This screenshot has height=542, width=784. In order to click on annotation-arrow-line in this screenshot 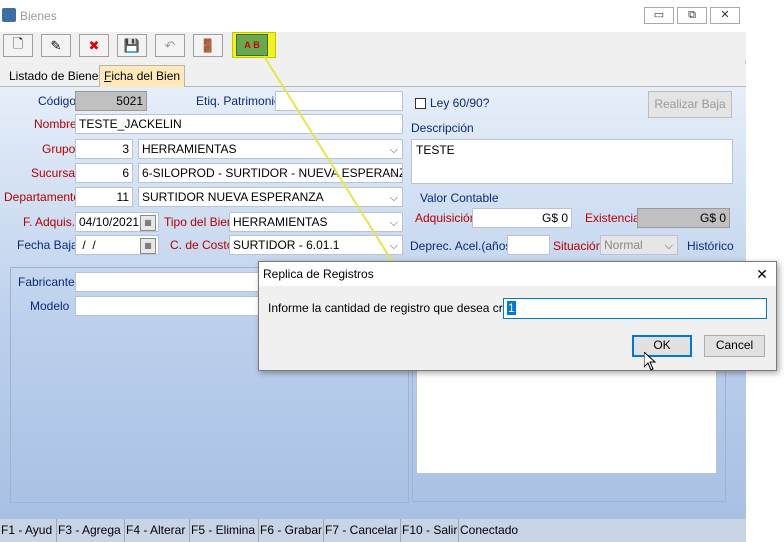, I will do `click(332, 165)`.